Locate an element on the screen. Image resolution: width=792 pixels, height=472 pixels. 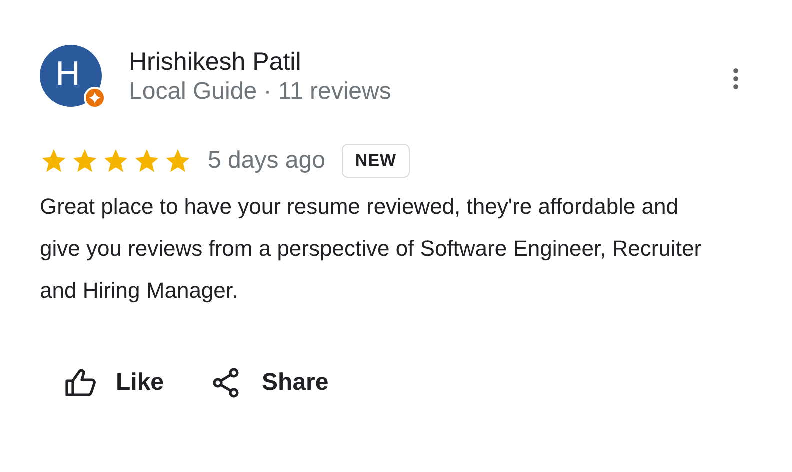
more-options-icon is located at coordinates (736, 79).